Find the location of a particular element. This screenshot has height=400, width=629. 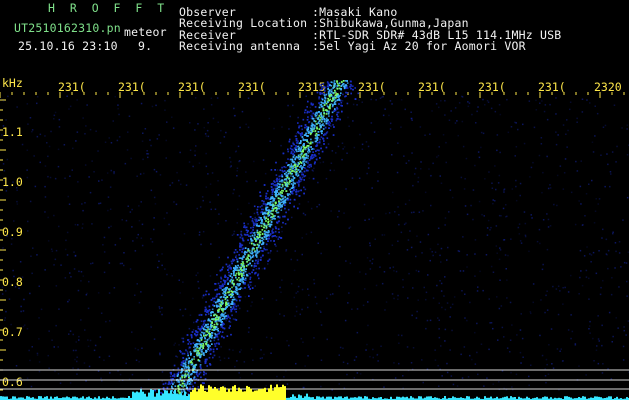

baseline-spectrum is located at coordinates (314, 392).